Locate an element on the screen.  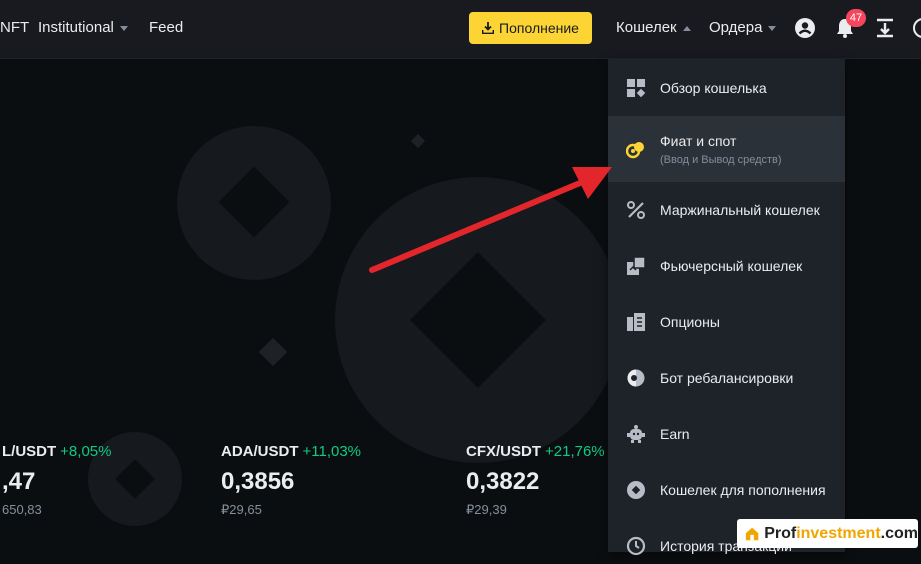
ticker-rub-price: 650,83 is located at coordinates (22, 509).